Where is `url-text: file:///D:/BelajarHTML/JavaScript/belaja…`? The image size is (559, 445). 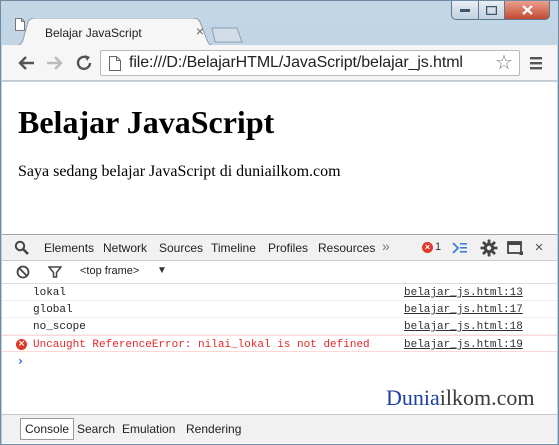 url-text: file:///D:/BelajarHTML/JavaScript/belaja… is located at coordinates (296, 62).